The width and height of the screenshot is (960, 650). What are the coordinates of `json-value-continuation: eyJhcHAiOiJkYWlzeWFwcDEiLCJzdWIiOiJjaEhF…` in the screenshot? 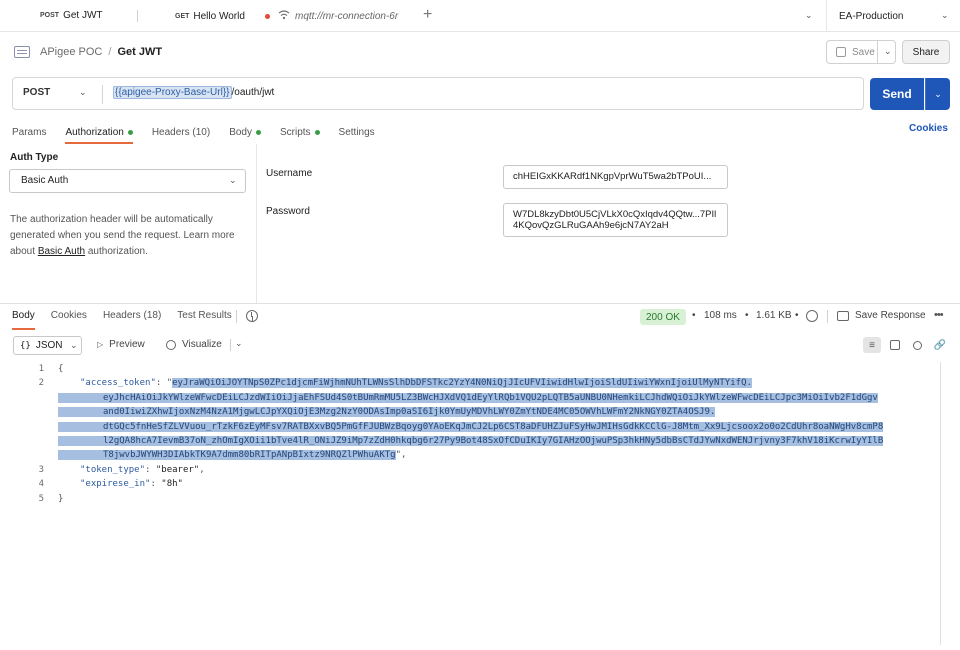 It's located at (468, 398).